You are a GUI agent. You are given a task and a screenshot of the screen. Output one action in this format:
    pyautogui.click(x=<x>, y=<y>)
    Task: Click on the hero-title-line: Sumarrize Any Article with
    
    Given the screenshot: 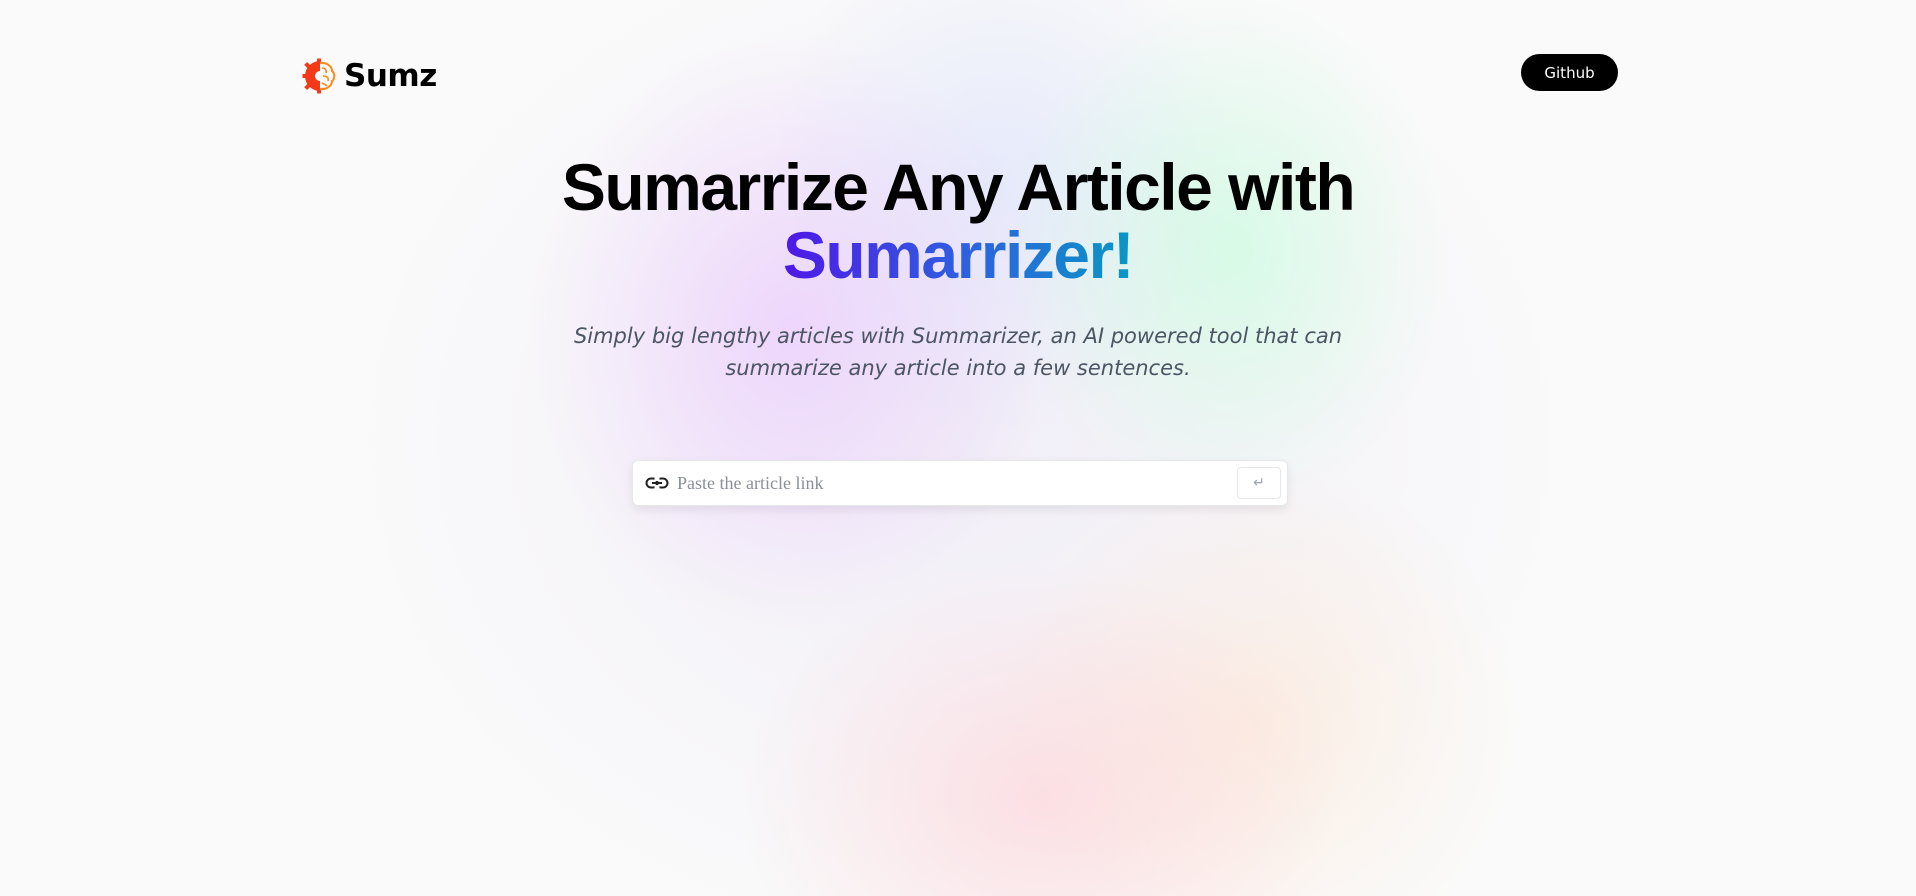 What is the action you would take?
    pyautogui.click(x=958, y=187)
    